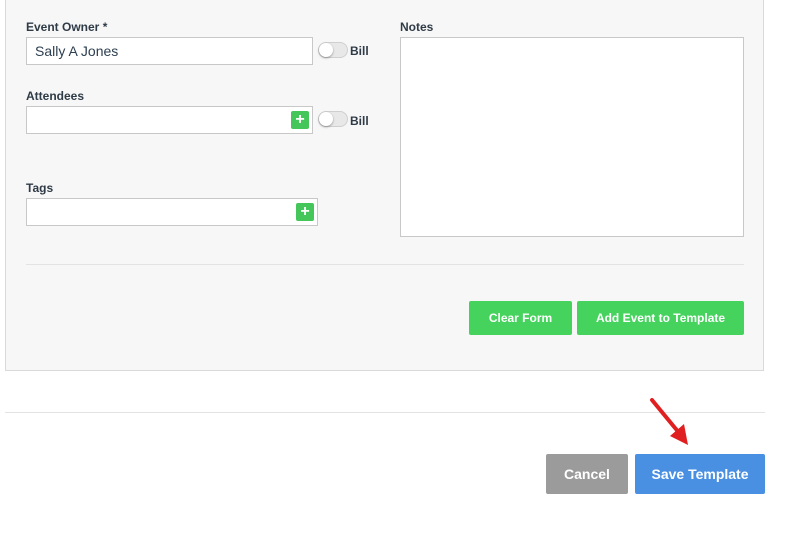  I want to click on event-owner-bill-label: Bill, so click(359, 51).